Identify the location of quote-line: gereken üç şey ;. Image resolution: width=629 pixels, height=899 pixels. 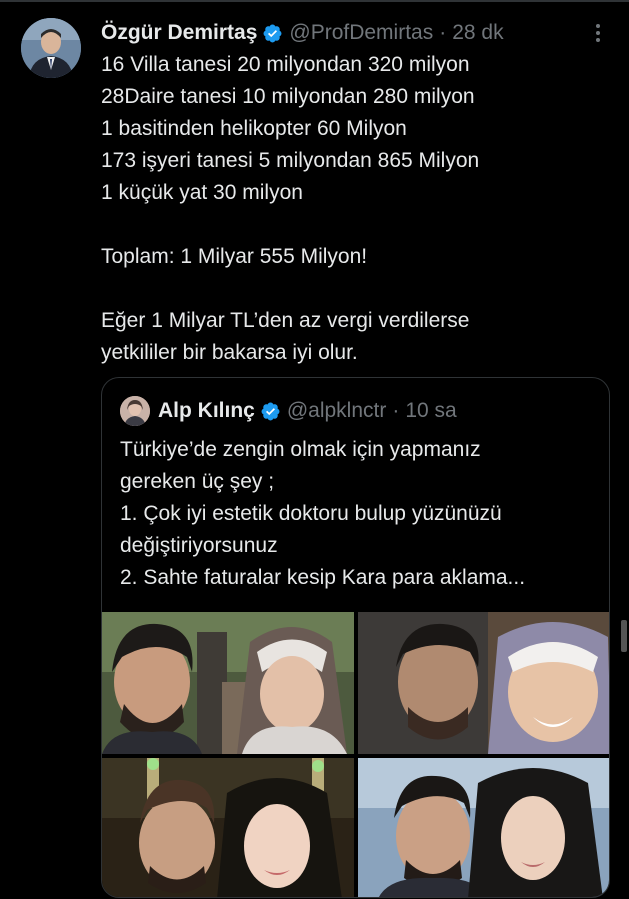
(197, 481).